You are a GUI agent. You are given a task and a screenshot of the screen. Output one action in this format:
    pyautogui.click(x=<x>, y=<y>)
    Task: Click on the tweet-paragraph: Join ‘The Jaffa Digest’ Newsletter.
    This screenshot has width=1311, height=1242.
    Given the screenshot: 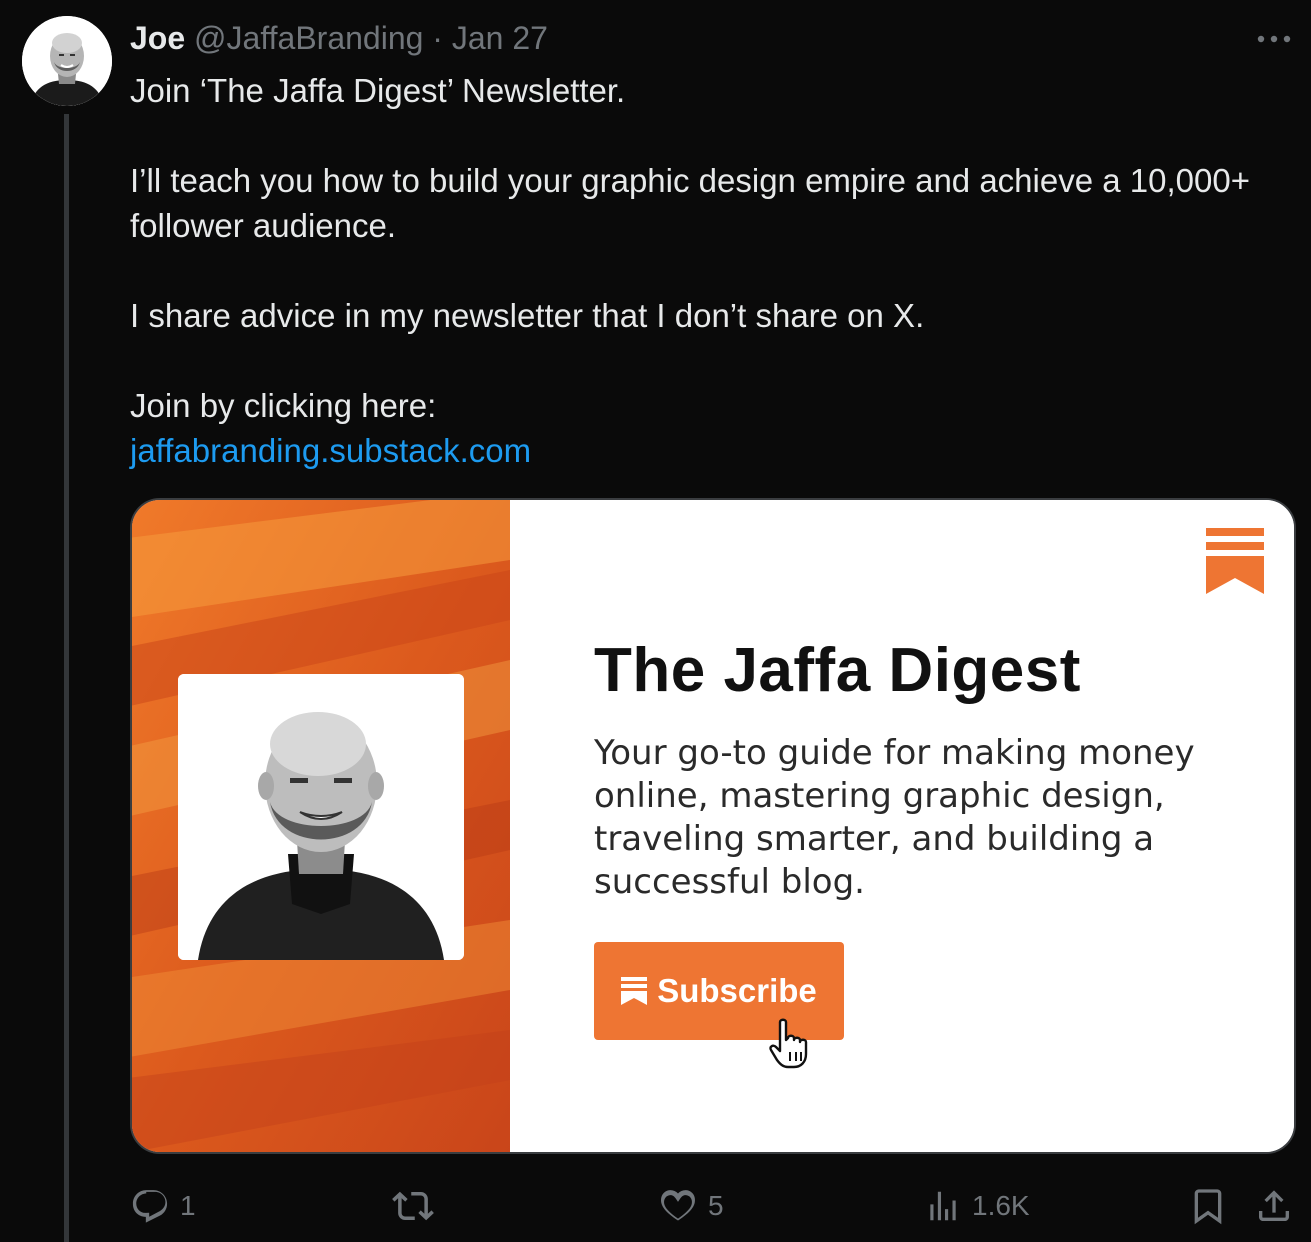 What is the action you would take?
    pyautogui.click(x=378, y=90)
    